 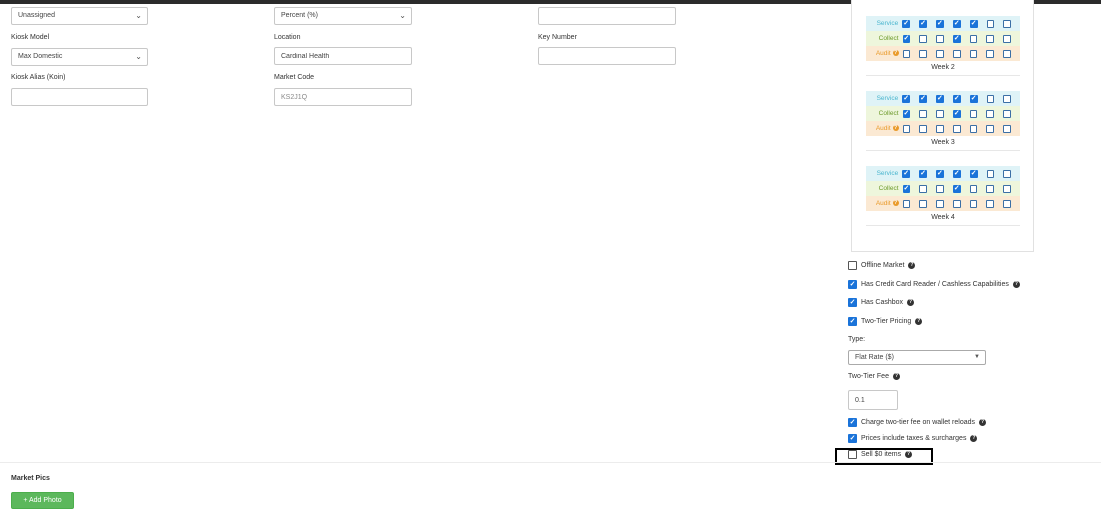 What do you see at coordinates (42, 500) in the screenshot?
I see `add-photo-button: + Add Photo` at bounding box center [42, 500].